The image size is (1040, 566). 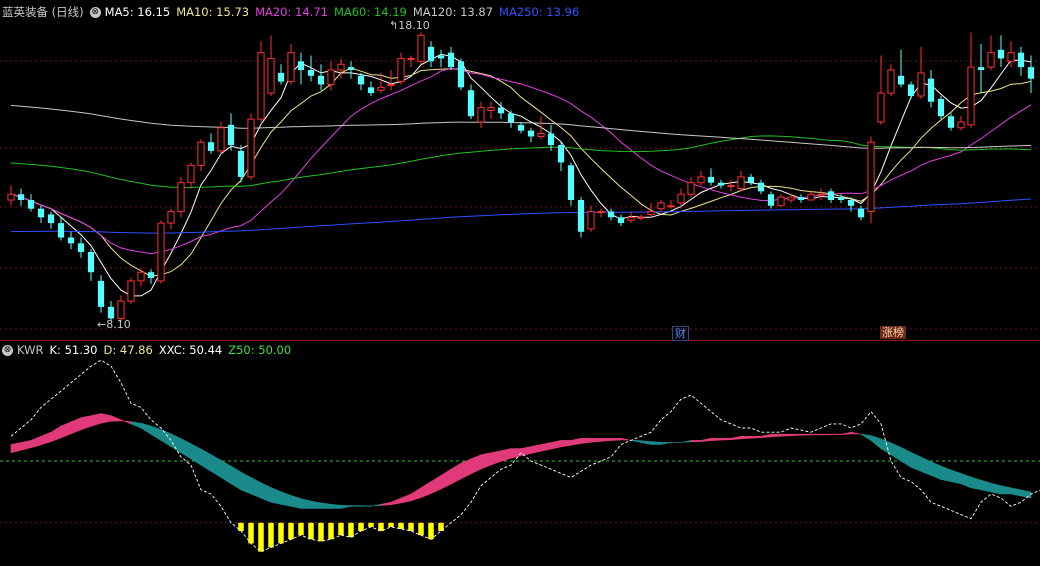 I want to click on ma-legend-item-2: MA20: 14.71, so click(x=291, y=12).